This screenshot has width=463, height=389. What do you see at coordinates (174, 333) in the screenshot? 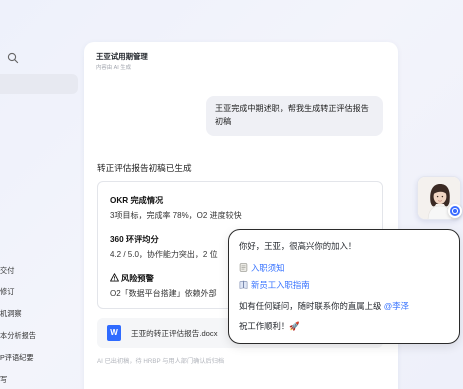
I see `attachment-filename: 王亚的转正评估报告.docx` at bounding box center [174, 333].